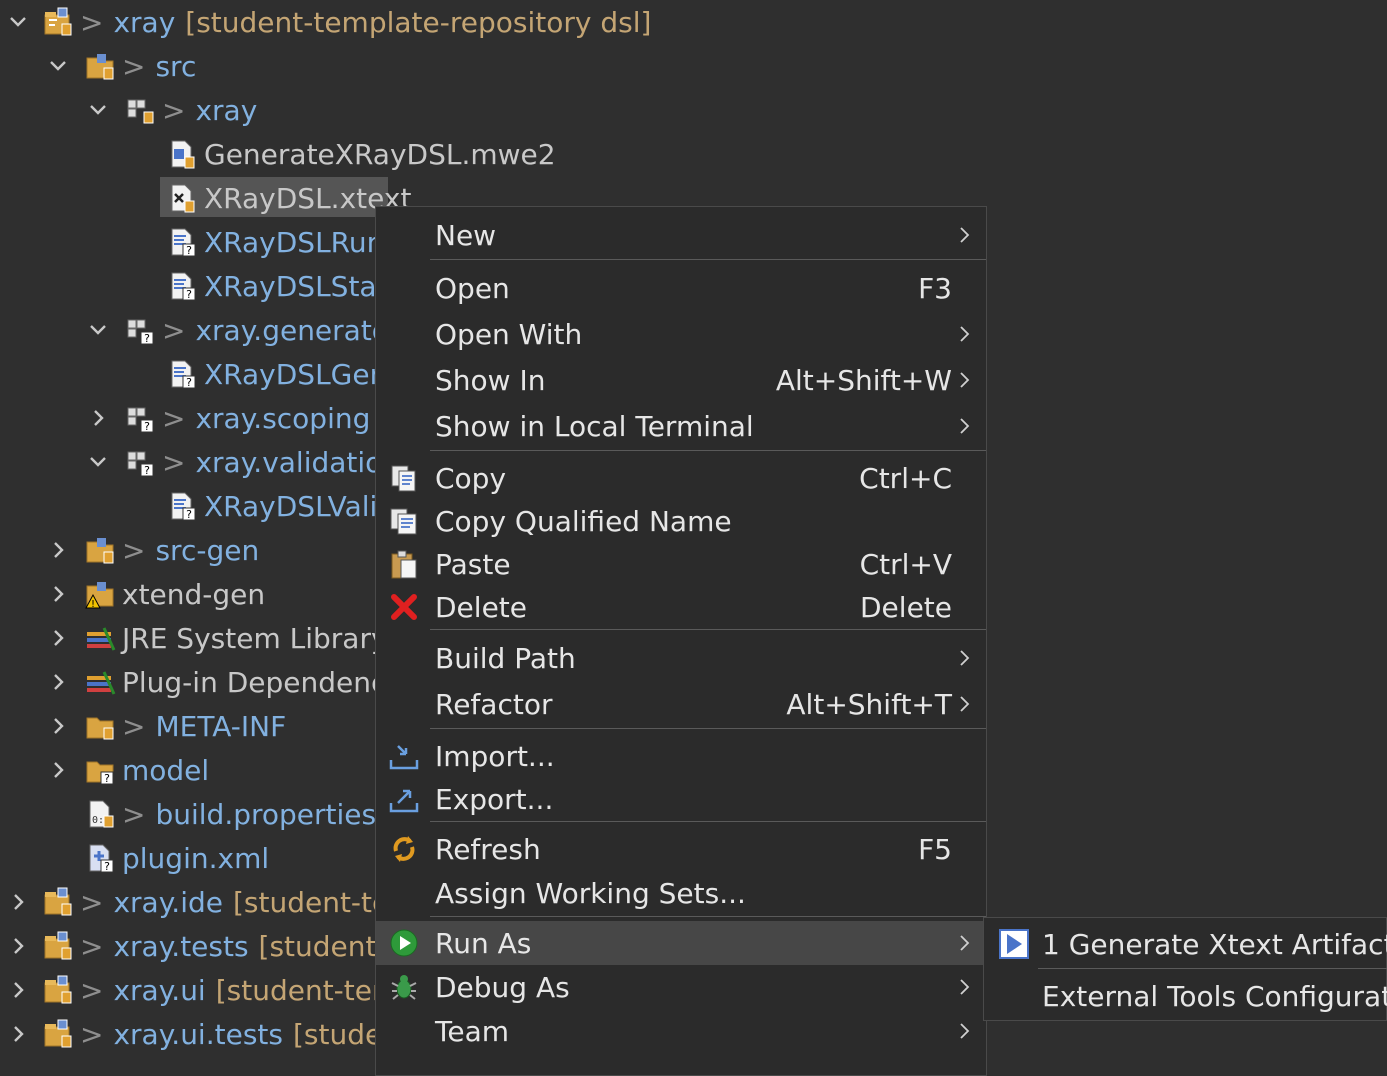 This screenshot has height=1076, width=1387. I want to click on tree-item-package: ? > xray.validation, so click(262, 462).